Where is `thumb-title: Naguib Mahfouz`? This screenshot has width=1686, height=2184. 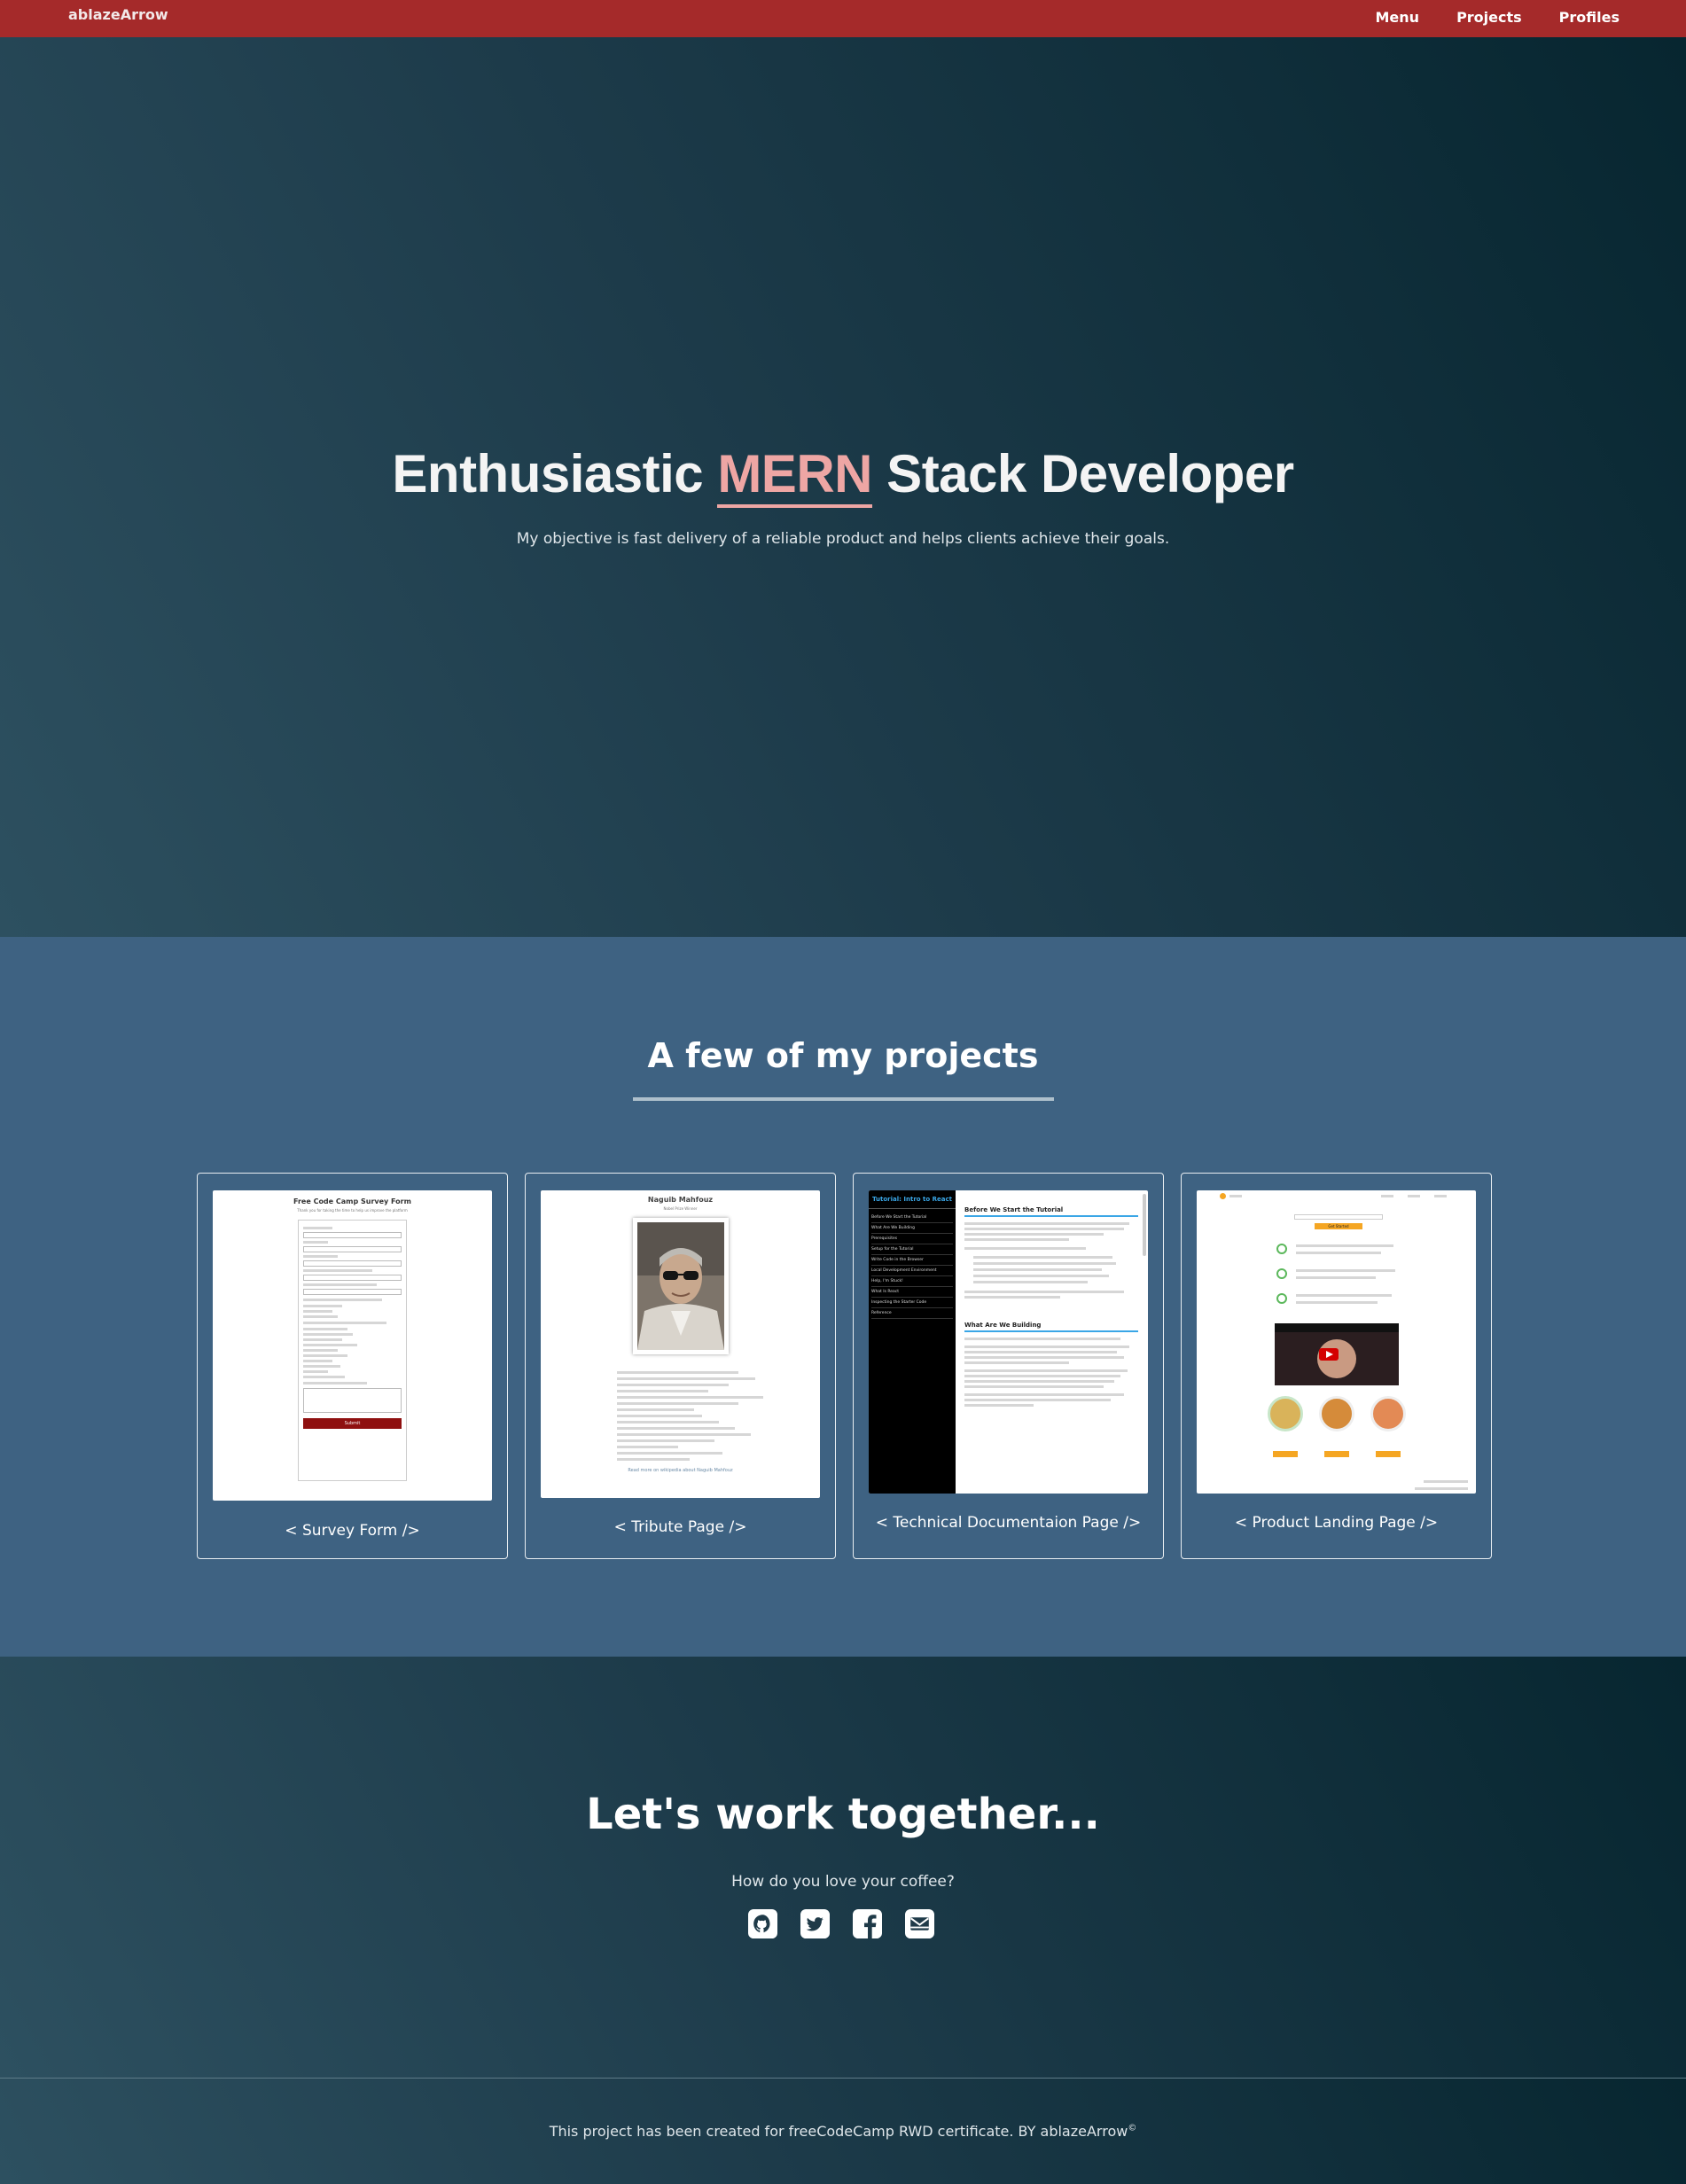 thumb-title: Naguib Mahfouz is located at coordinates (681, 1200).